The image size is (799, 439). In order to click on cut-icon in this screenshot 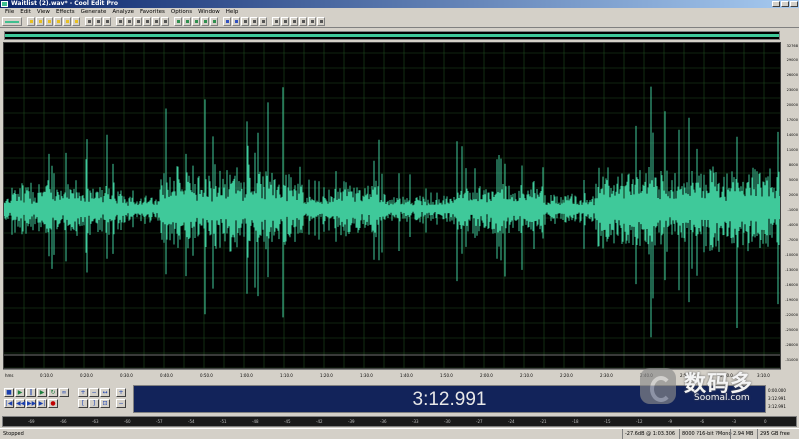, I will do `click(120, 21)`.